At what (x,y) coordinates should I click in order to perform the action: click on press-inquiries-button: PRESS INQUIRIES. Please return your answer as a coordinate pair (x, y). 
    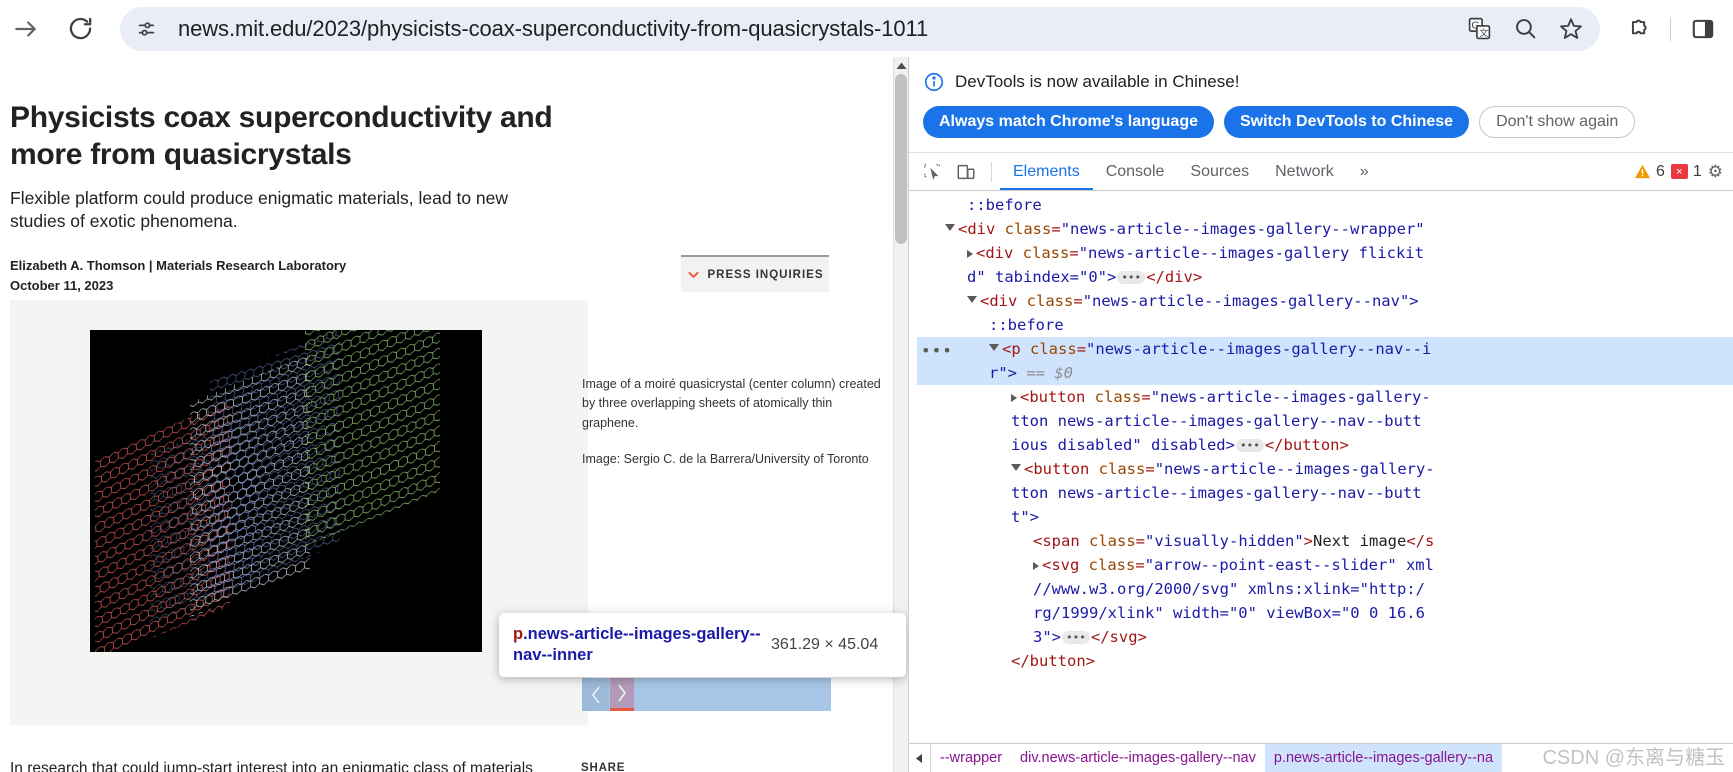
    Looking at the image, I should click on (755, 273).